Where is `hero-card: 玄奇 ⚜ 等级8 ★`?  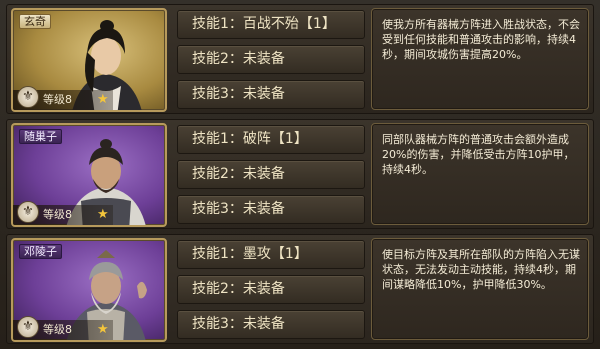 hero-card: 玄奇 ⚜ 等级8 ★ is located at coordinates (89, 60).